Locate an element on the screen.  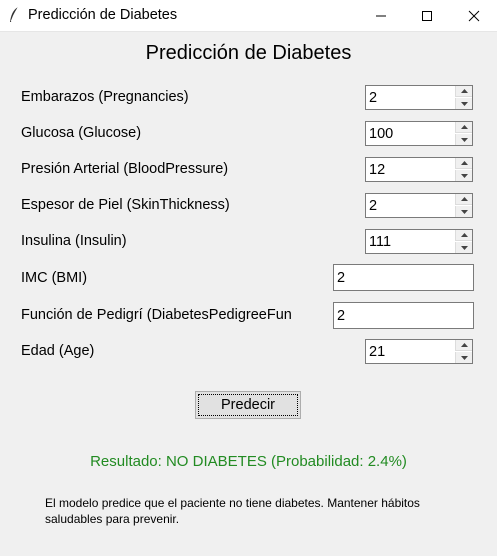
maximize-icon is located at coordinates (427, 15).